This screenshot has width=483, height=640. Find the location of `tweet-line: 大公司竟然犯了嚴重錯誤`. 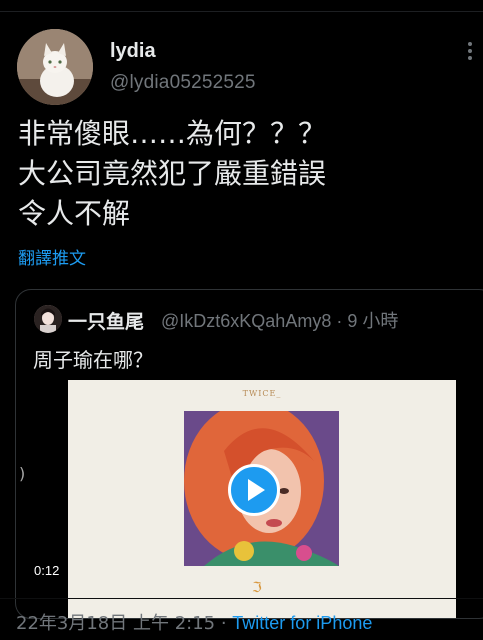

tweet-line: 大公司竟然犯了嚴重錯誤 is located at coordinates (172, 173).